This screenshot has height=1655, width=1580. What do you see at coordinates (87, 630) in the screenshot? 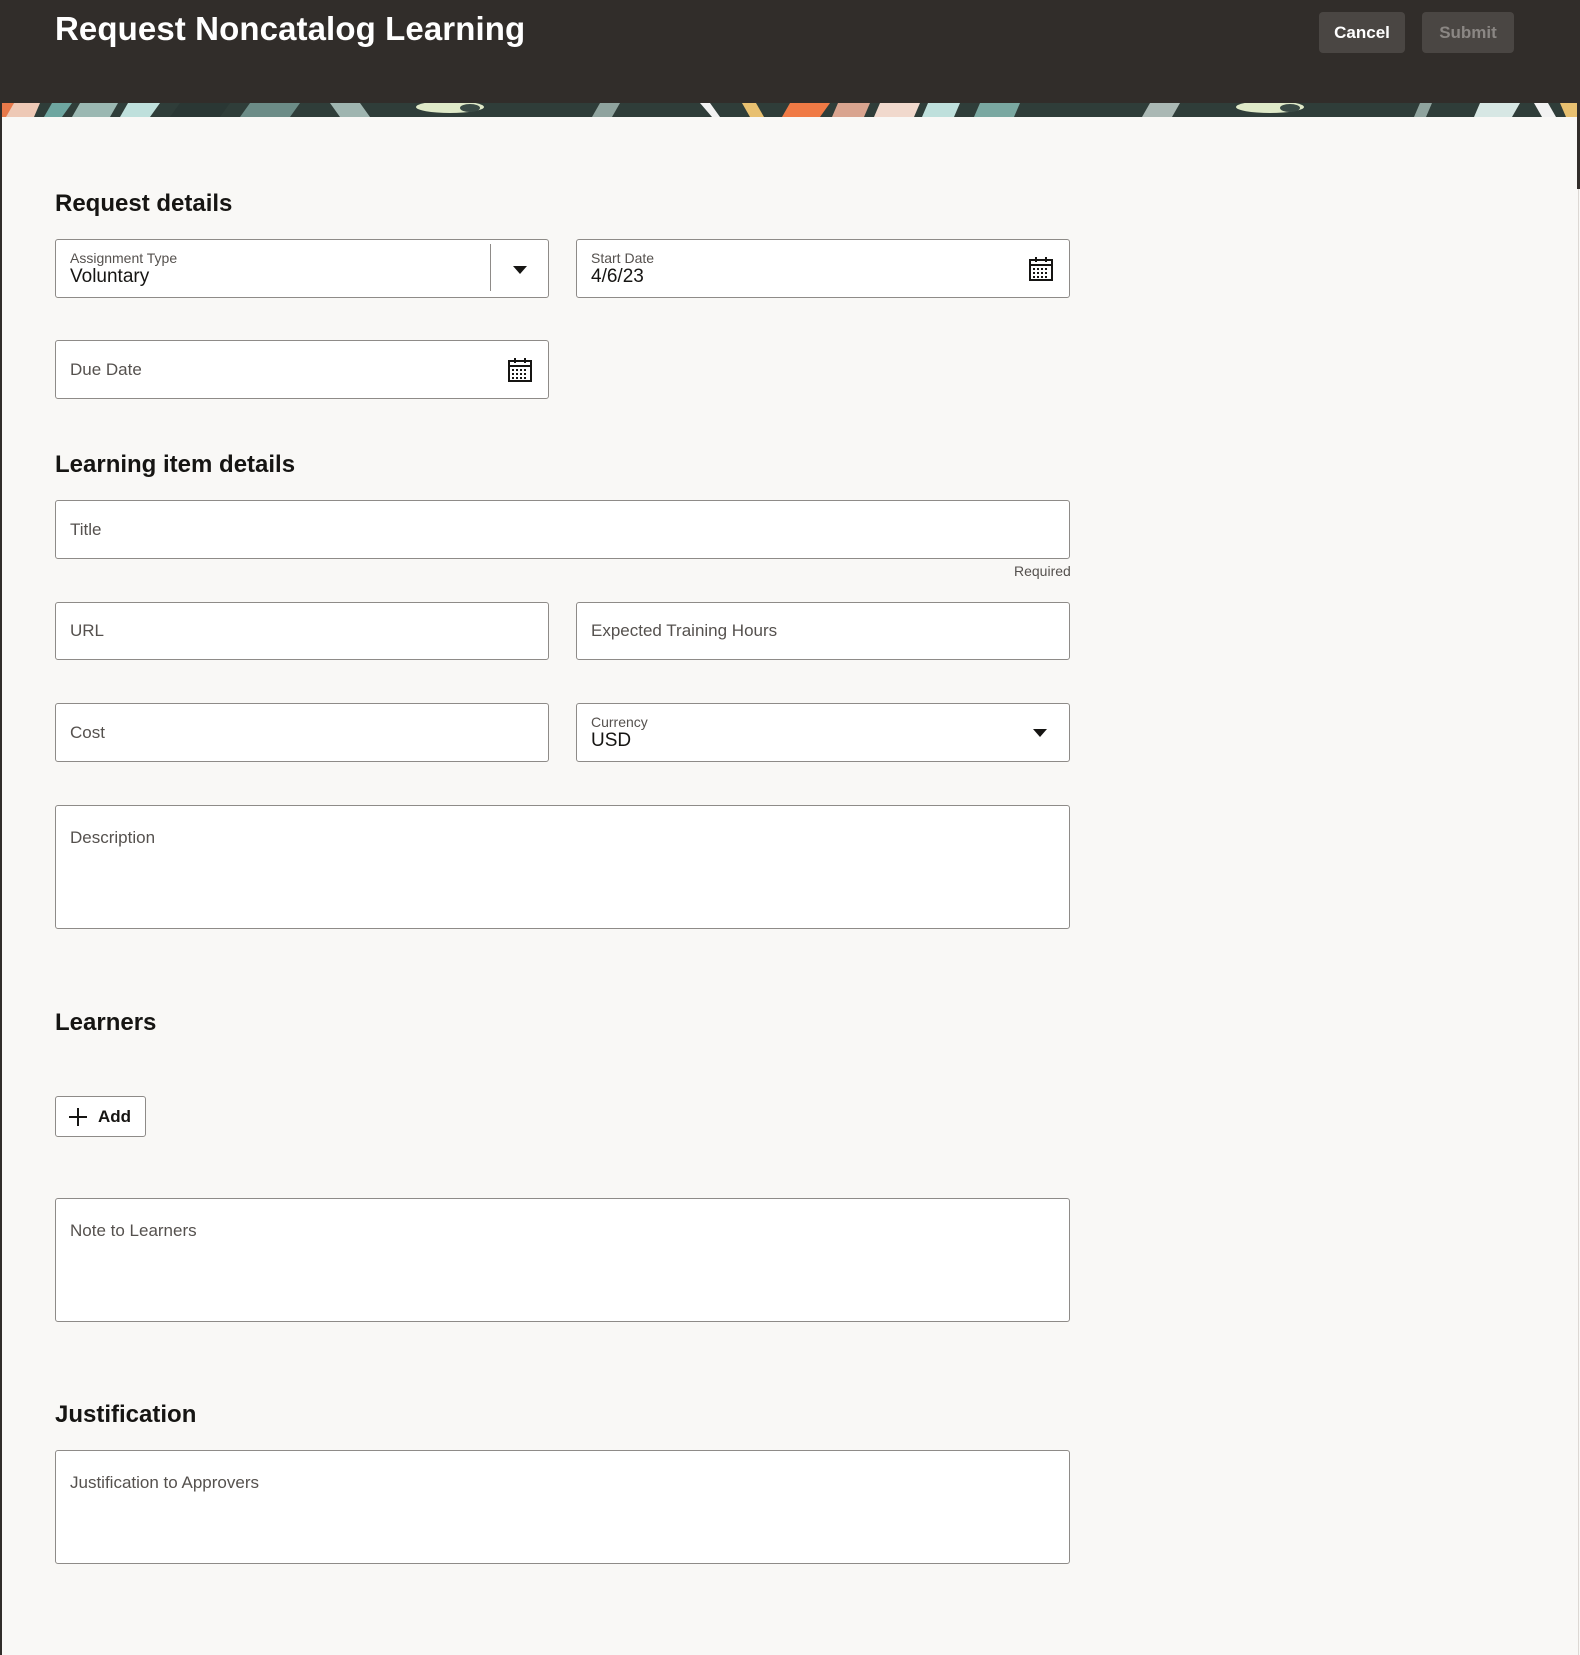
I see `url-label: URL` at bounding box center [87, 630].